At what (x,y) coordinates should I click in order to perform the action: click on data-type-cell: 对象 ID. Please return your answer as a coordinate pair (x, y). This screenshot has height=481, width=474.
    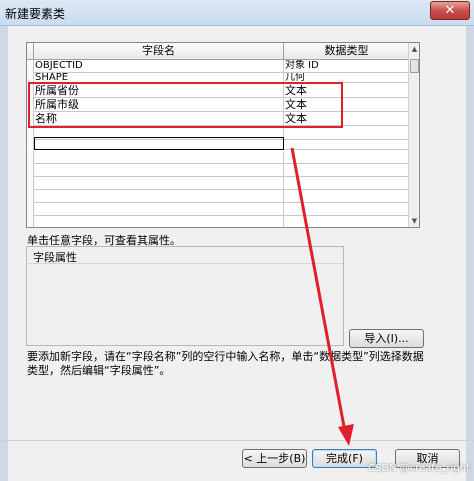
    Looking at the image, I should click on (346, 66).